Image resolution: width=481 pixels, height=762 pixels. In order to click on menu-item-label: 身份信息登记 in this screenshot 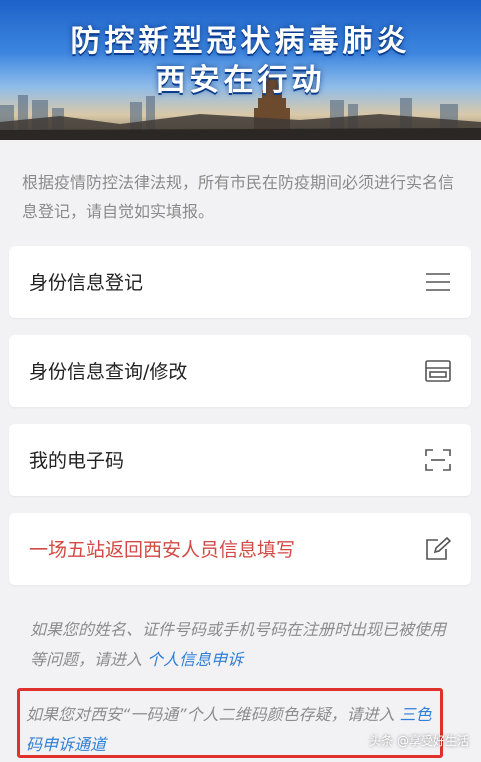, I will do `click(86, 283)`.